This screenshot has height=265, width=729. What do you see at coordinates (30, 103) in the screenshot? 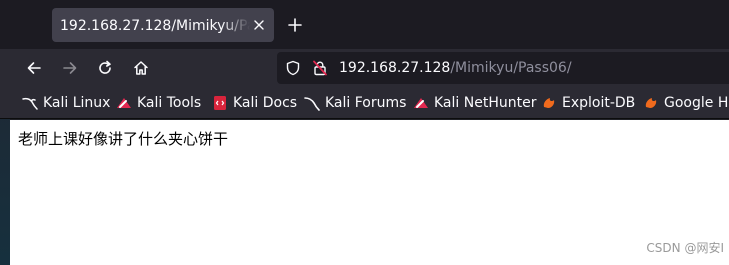
I see `kali-dragon-icon` at bounding box center [30, 103].